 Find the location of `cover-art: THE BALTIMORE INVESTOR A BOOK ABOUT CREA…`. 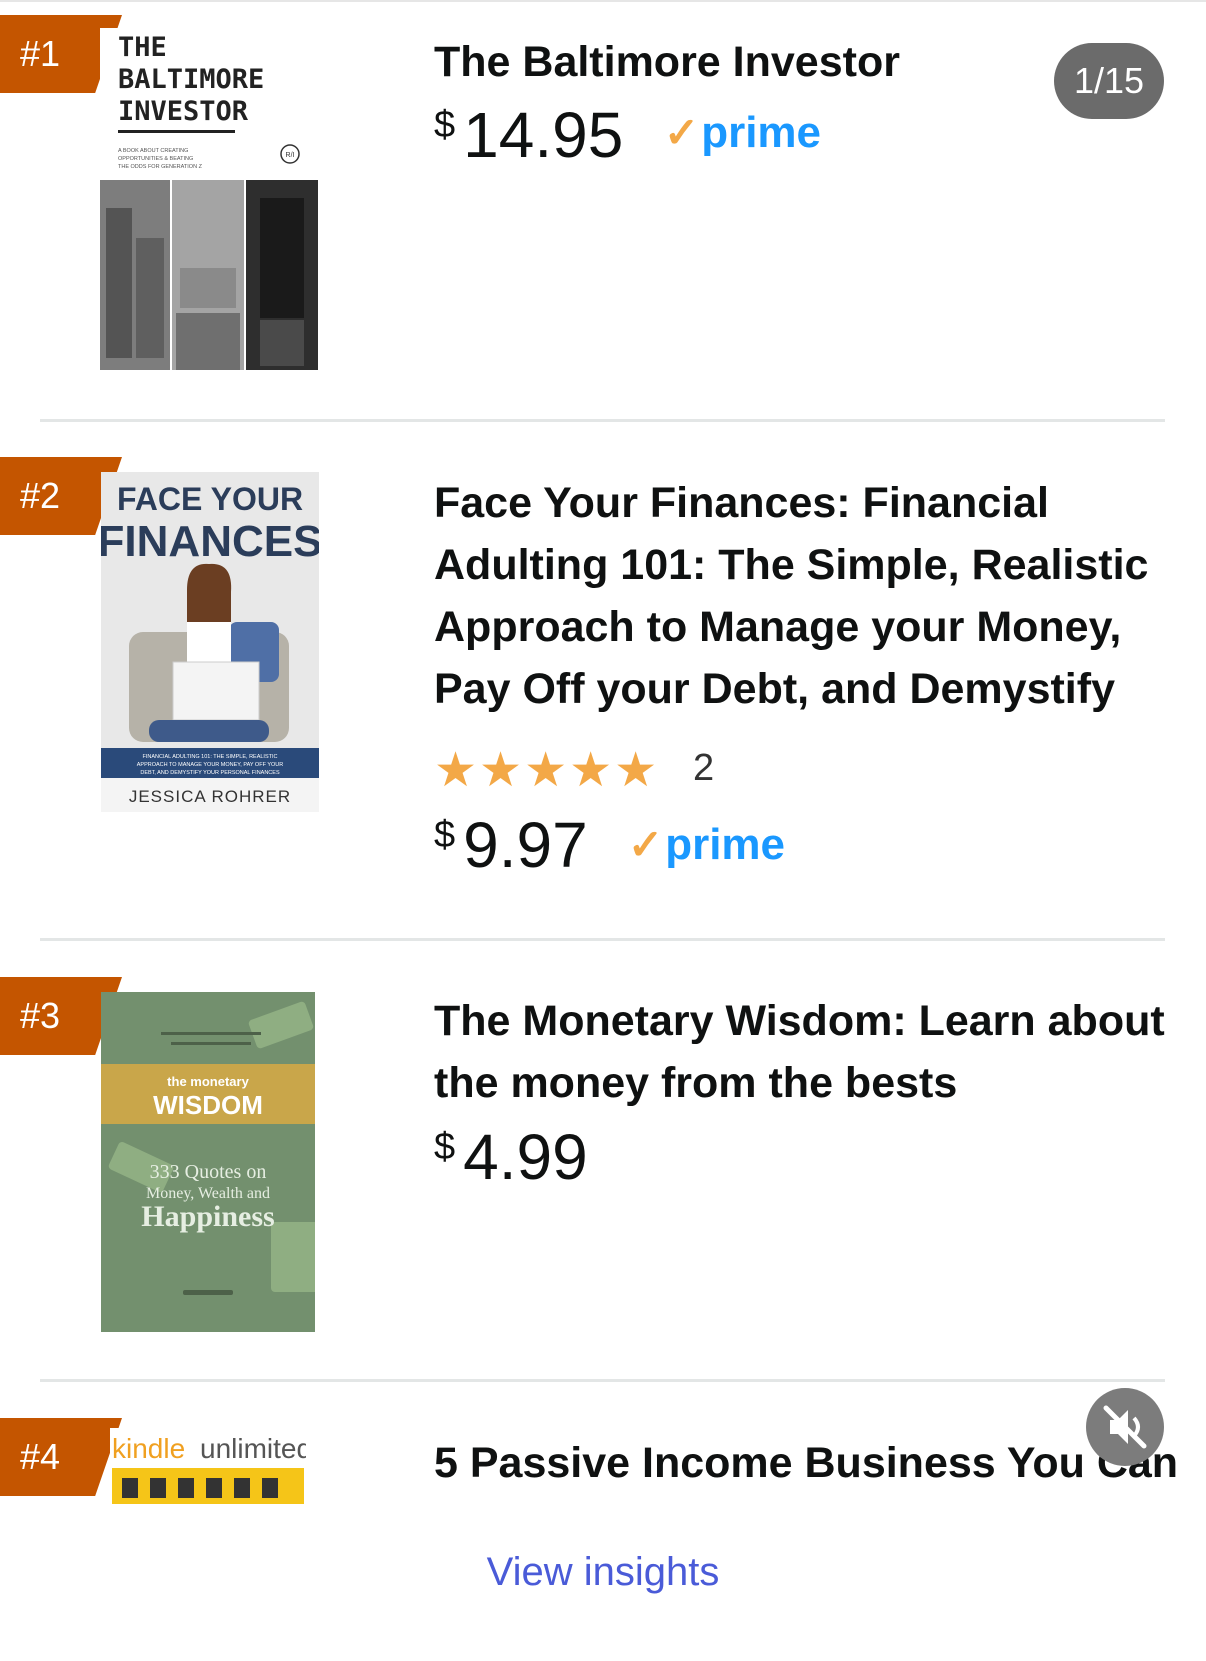

cover-art: THE BALTIMORE INVESTOR A BOOK ABOUT CREA… is located at coordinates (209, 199).